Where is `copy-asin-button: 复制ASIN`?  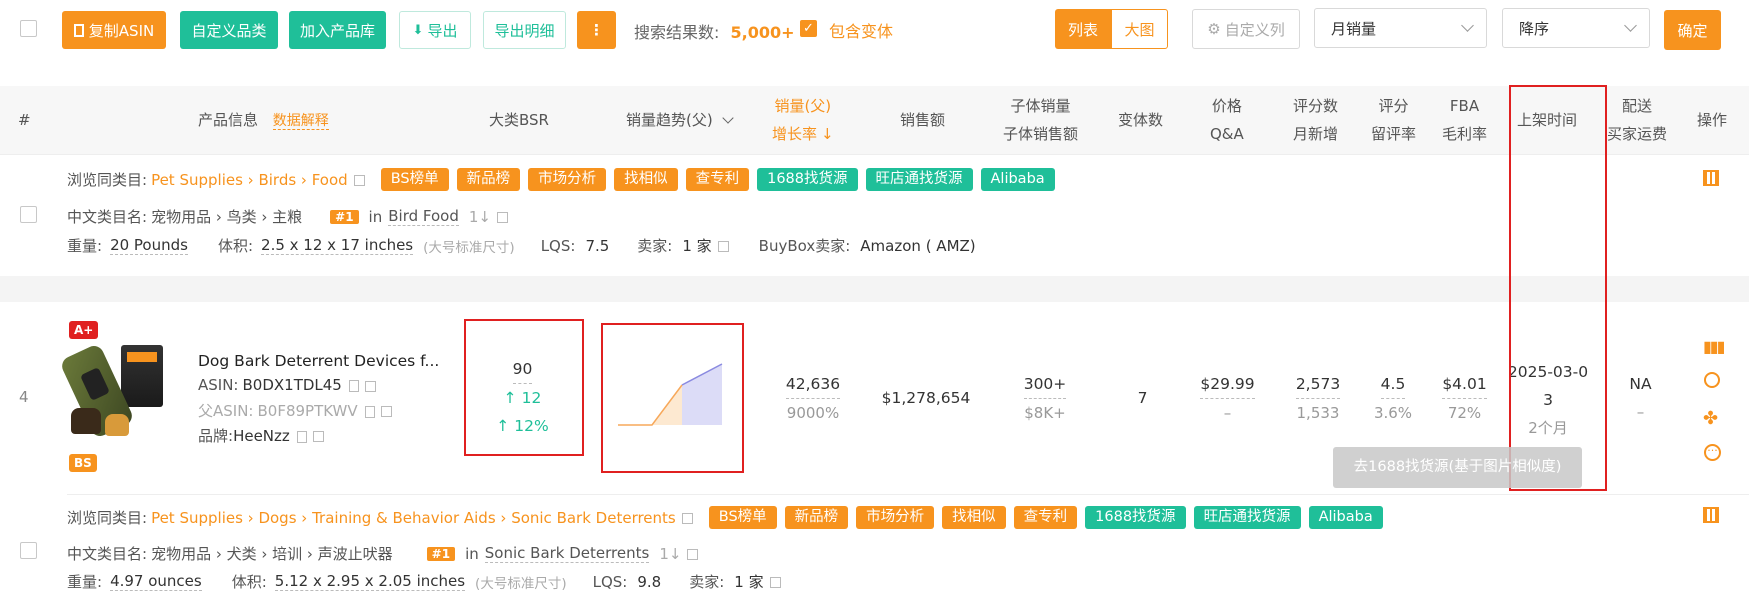
copy-asin-button: 复制ASIN is located at coordinates (114, 30).